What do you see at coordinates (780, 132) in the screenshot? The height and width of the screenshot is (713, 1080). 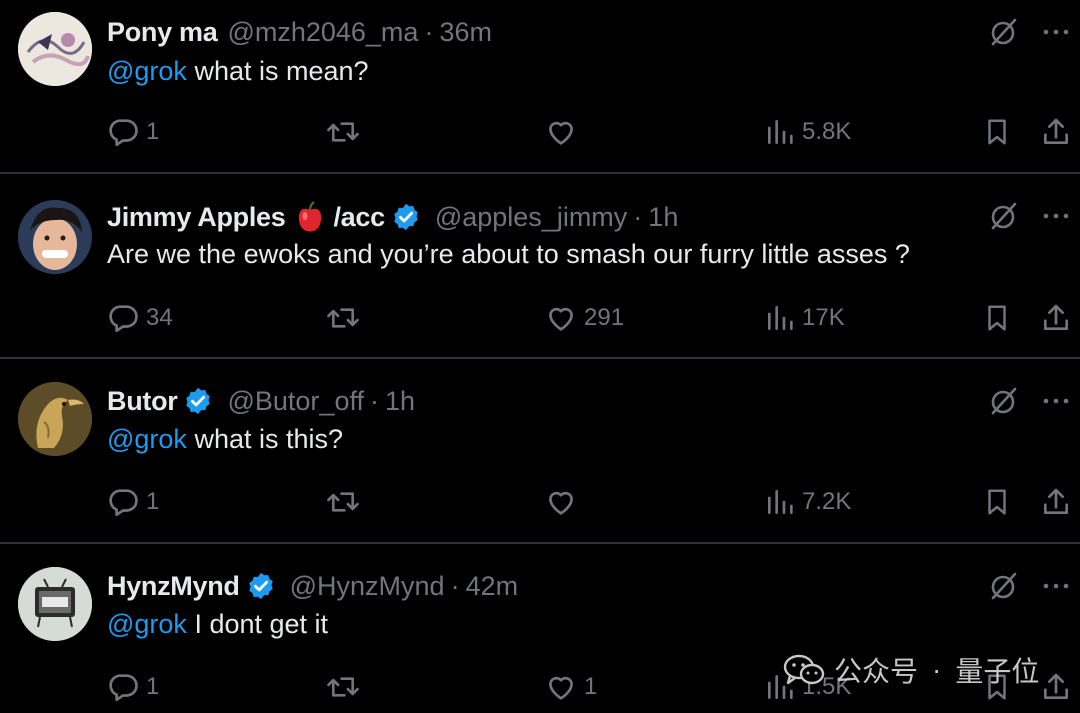 I see `views-icon` at bounding box center [780, 132].